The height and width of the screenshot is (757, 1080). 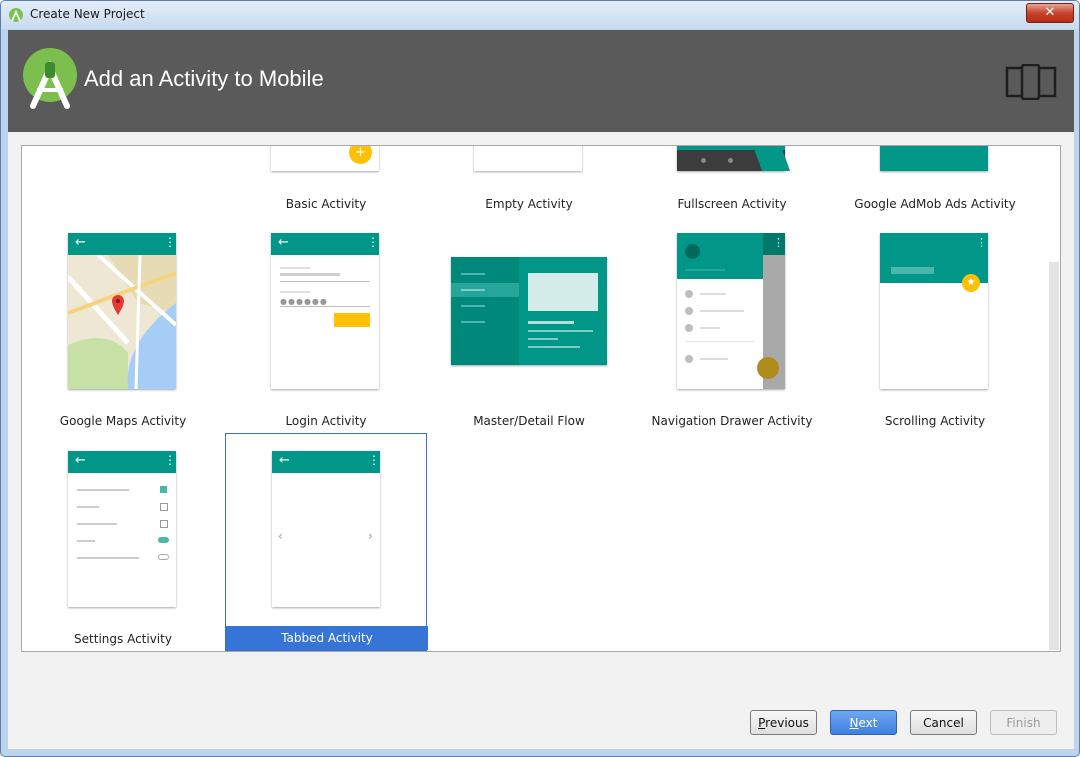 I want to click on tile-label: Empty Activity, so click(x=529, y=204).